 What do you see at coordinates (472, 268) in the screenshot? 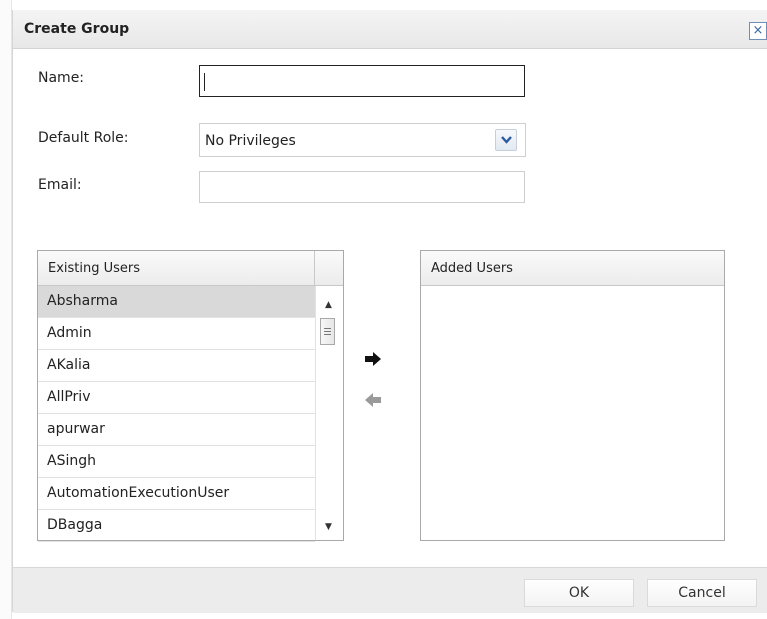
I see `added-users-title: Added Users` at bounding box center [472, 268].